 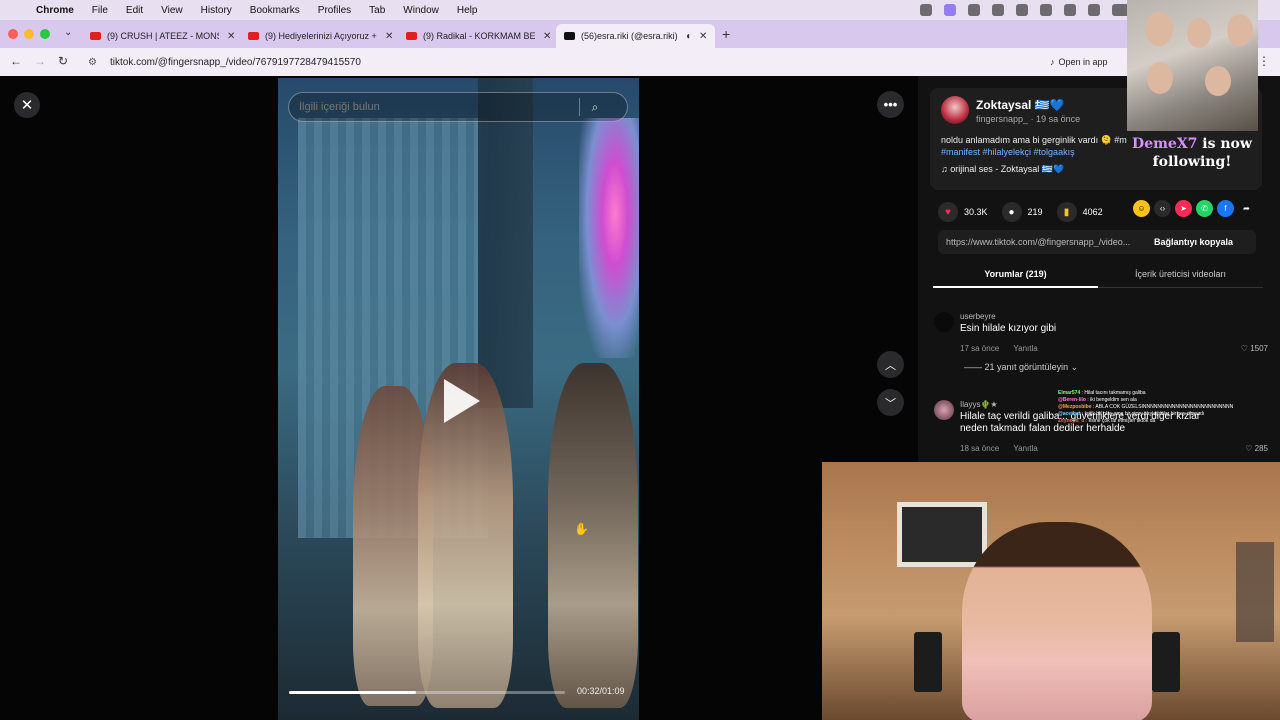 What do you see at coordinates (334, 10) in the screenshot?
I see `menu-profiles: Profiles` at bounding box center [334, 10].